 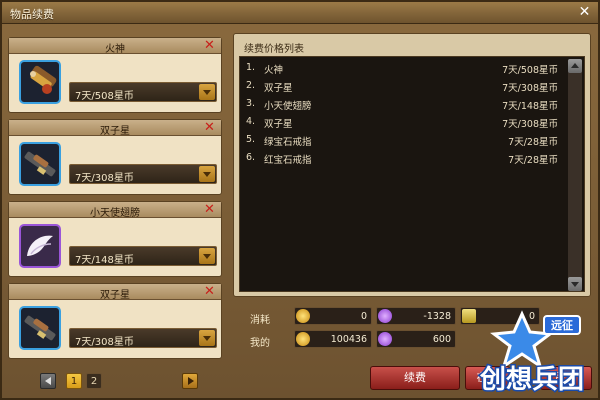 What do you see at coordinates (402, 104) in the screenshot?
I see `list-item: 3. 小天使翅膀 7天/148星币` at bounding box center [402, 104].